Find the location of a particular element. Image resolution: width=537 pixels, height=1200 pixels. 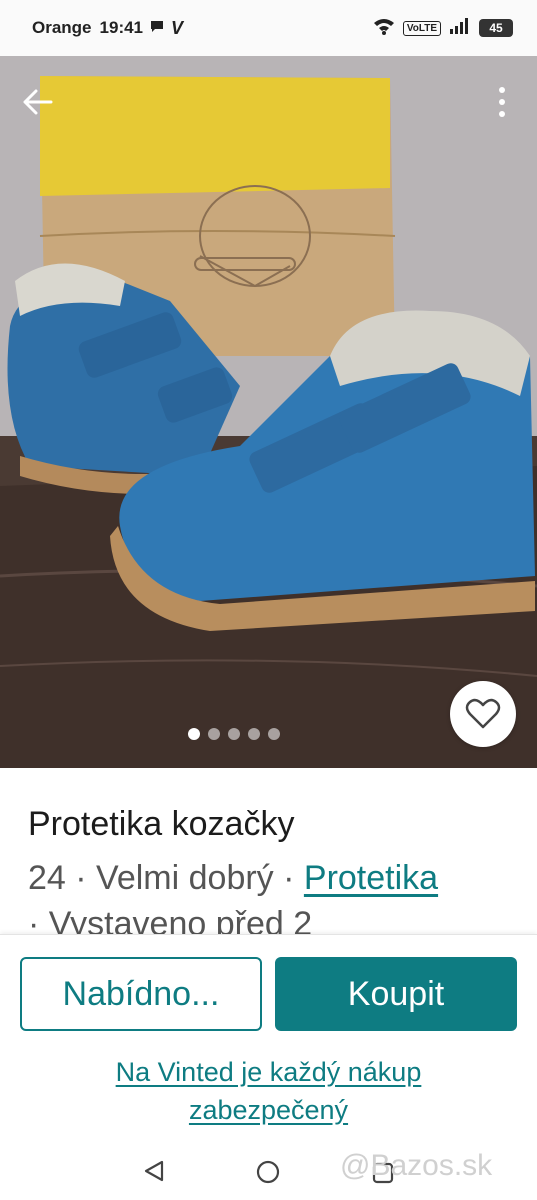

signal-icon is located at coordinates (460, 28).